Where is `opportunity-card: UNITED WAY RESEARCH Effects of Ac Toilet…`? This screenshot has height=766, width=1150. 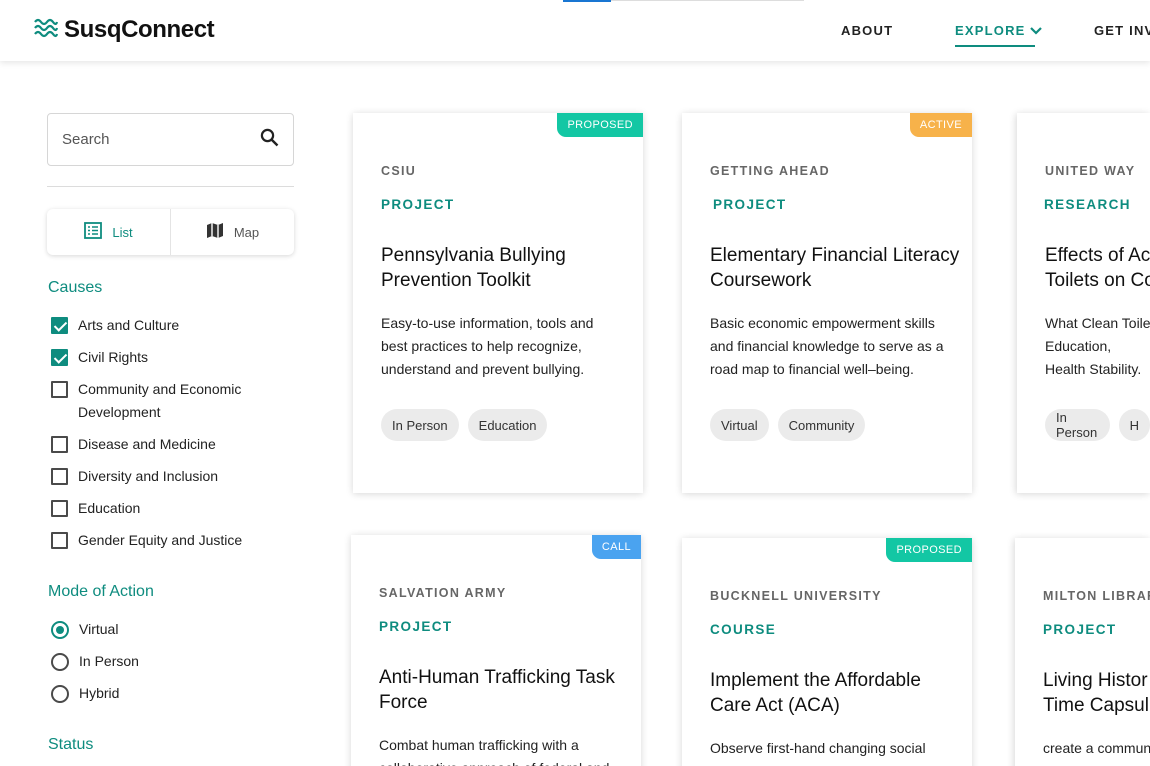 opportunity-card: UNITED WAY RESEARCH Effects of Ac Toilet… is located at coordinates (1083, 303).